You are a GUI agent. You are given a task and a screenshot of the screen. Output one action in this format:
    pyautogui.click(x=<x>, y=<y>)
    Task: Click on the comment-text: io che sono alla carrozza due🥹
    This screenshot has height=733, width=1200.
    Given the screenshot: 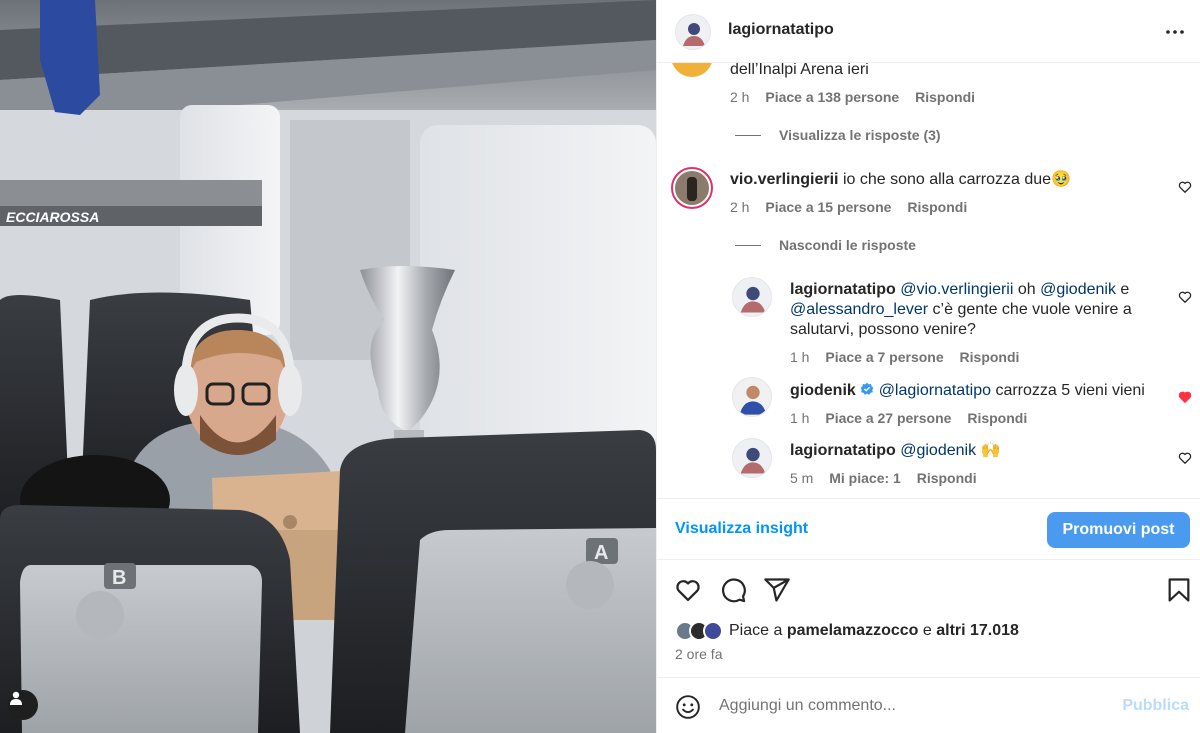 What is the action you would take?
    pyautogui.click(x=956, y=179)
    